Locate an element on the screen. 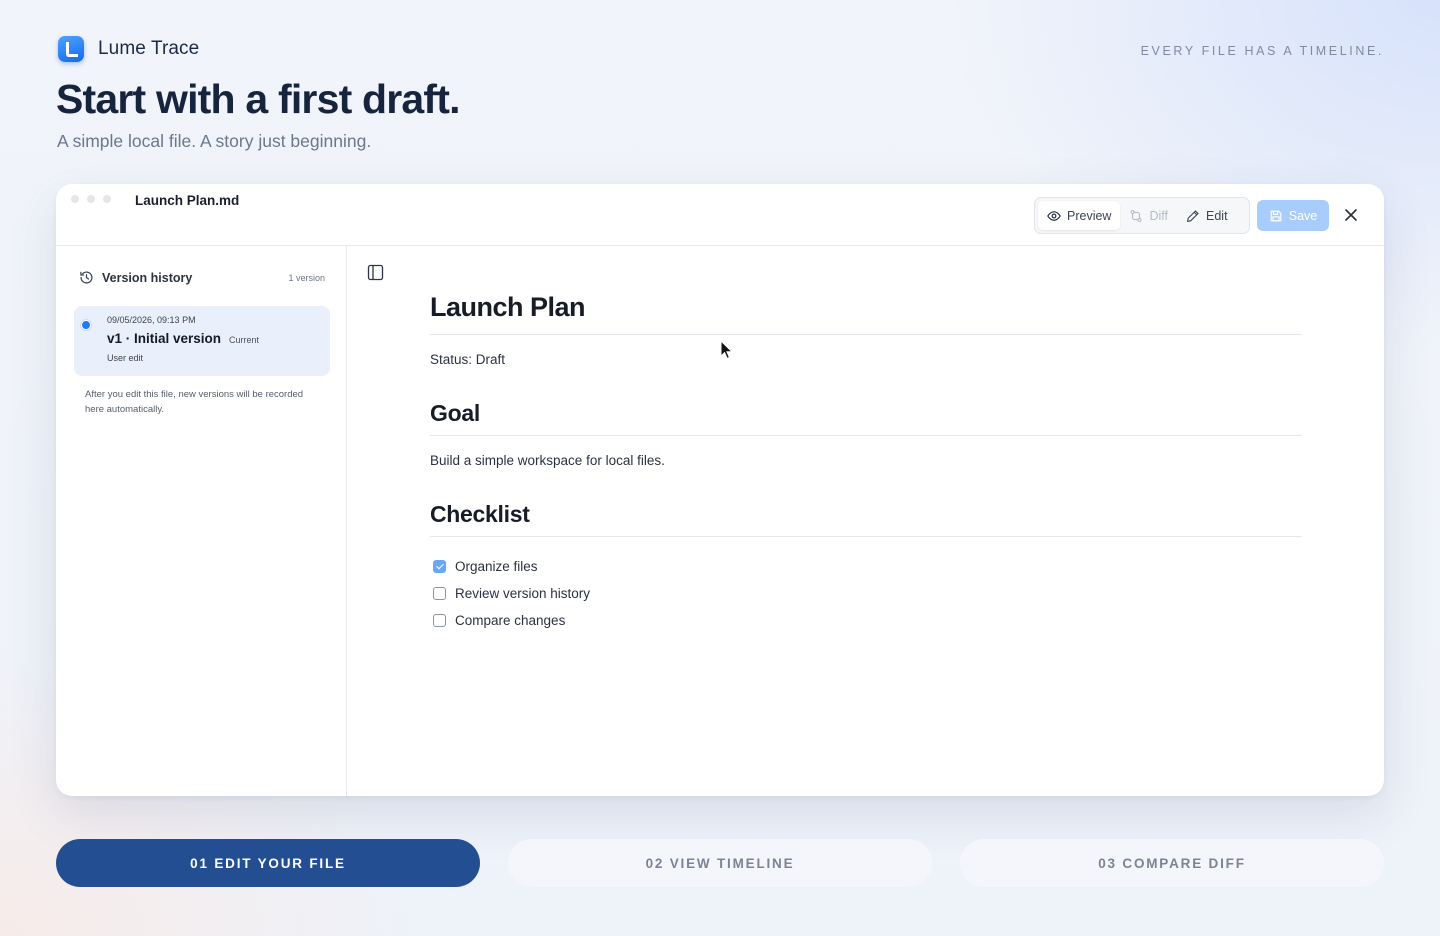 The height and width of the screenshot is (936, 1440). hero-title: Start with a first draft. is located at coordinates (258, 99).